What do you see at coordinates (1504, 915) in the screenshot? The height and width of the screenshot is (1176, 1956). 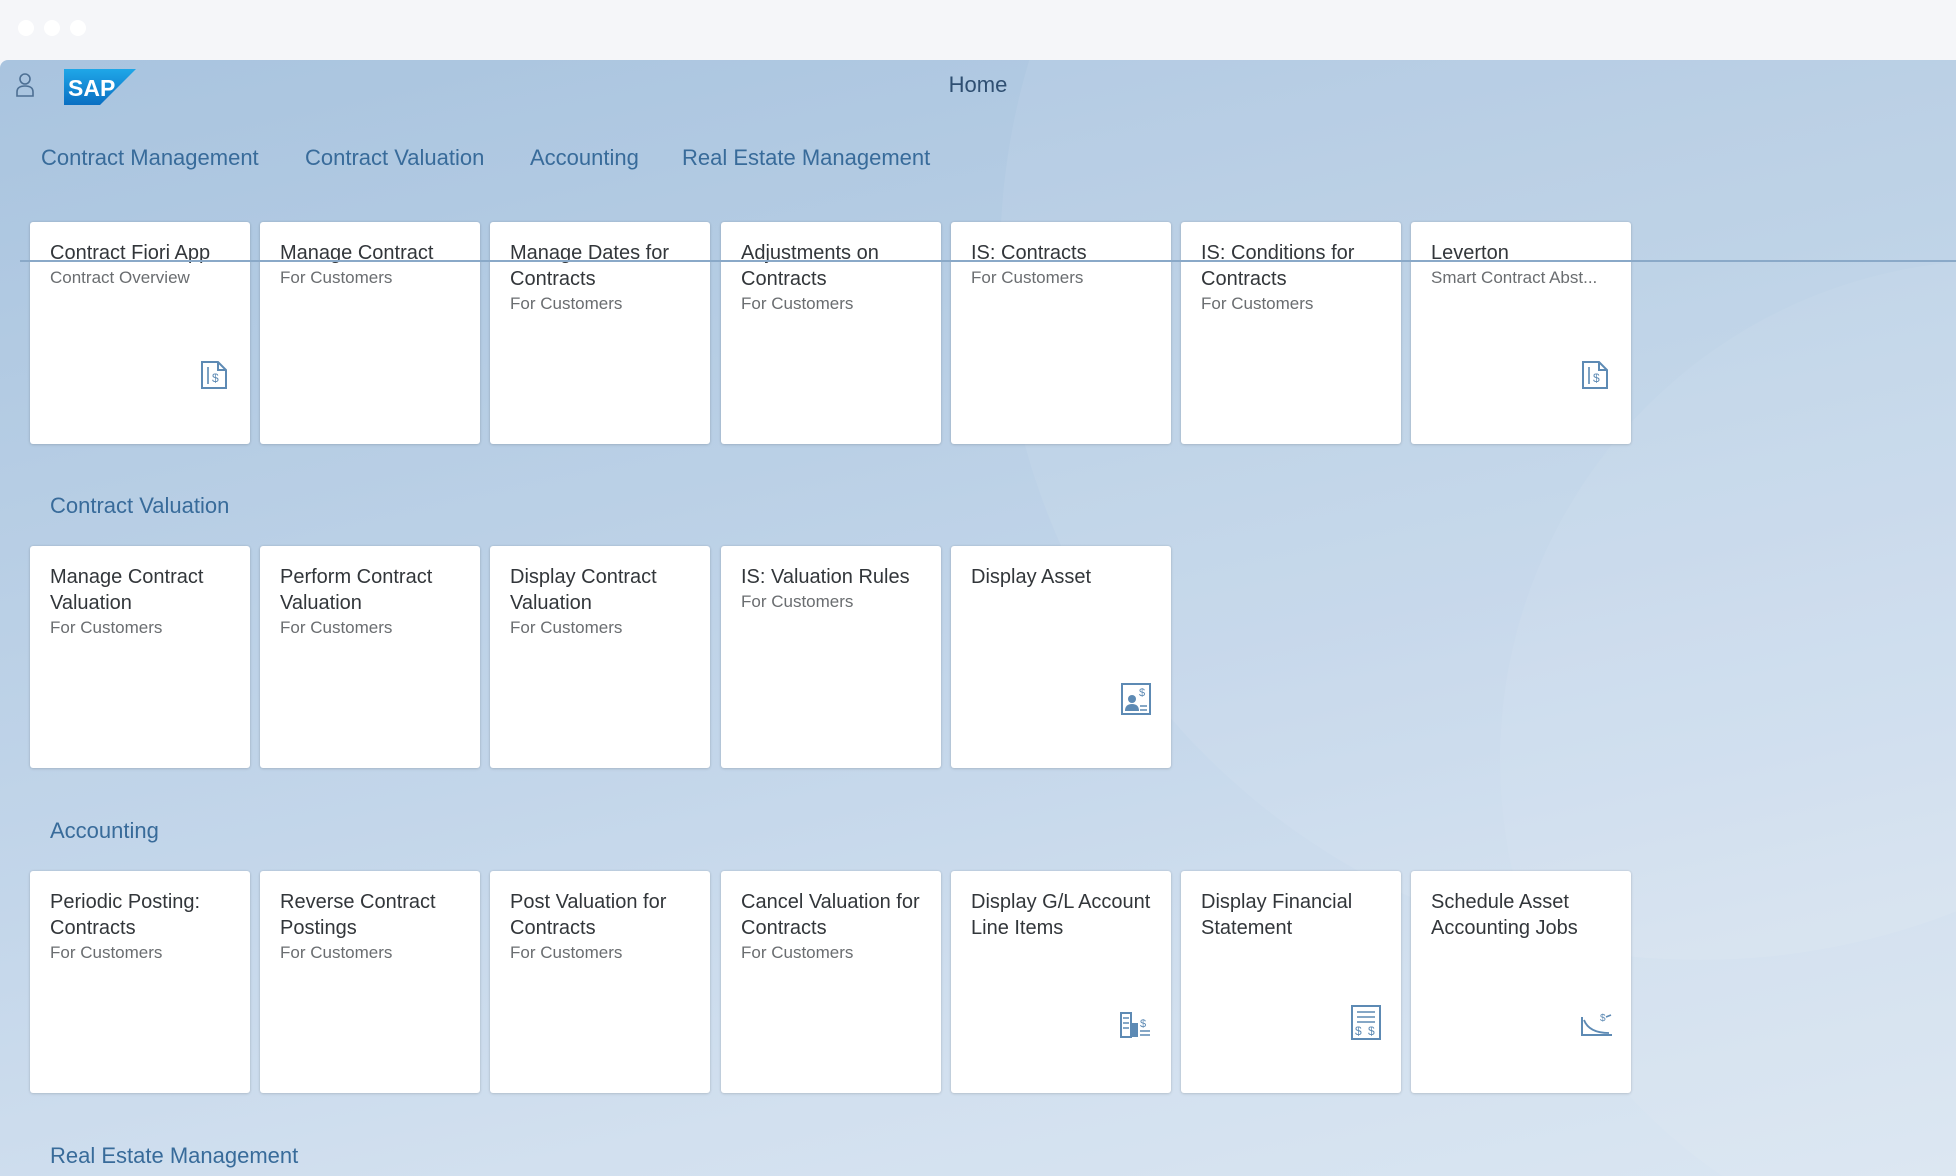 I see `tile-title: Schedule Asset Accounting Jobs` at bounding box center [1504, 915].